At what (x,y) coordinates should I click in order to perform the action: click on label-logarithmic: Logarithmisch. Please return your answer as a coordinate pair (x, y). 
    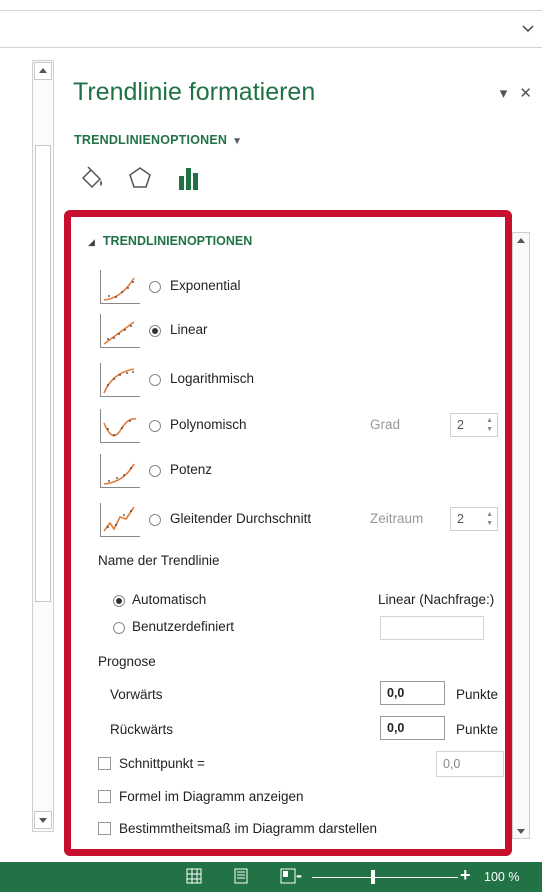
    Looking at the image, I should click on (212, 378).